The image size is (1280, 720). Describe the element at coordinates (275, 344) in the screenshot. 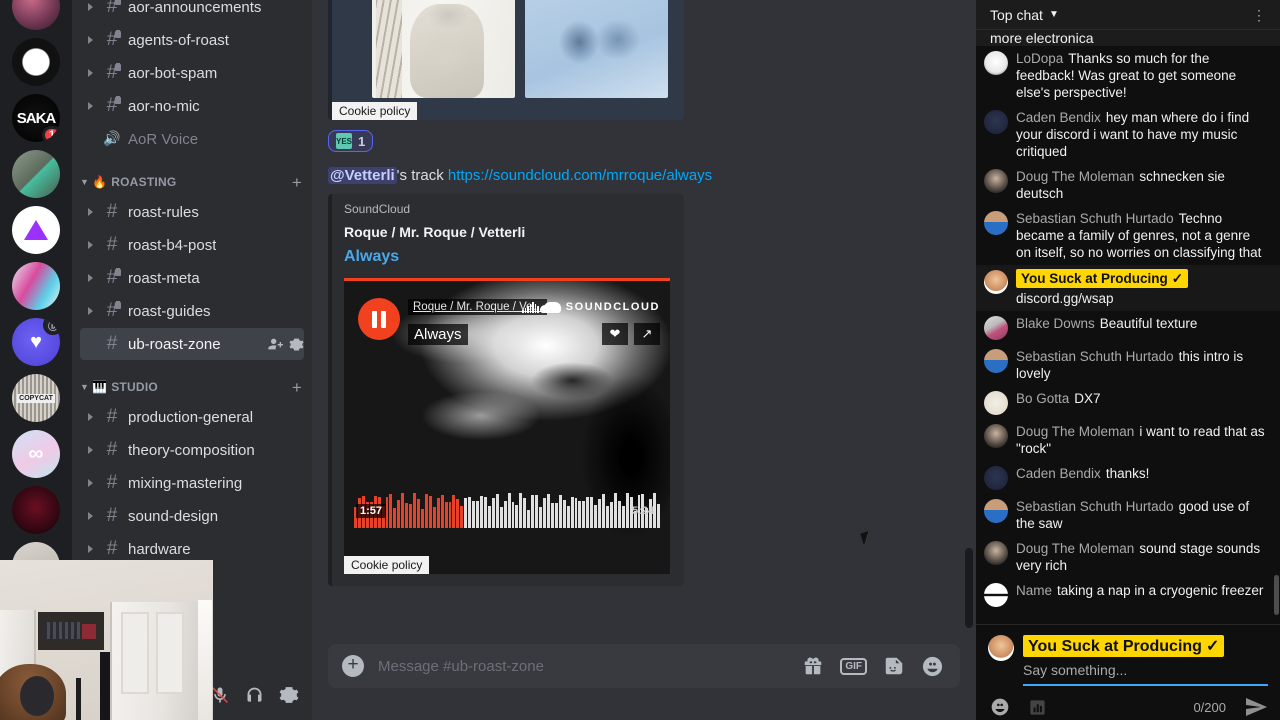

I see `invite-member-icon` at that location.